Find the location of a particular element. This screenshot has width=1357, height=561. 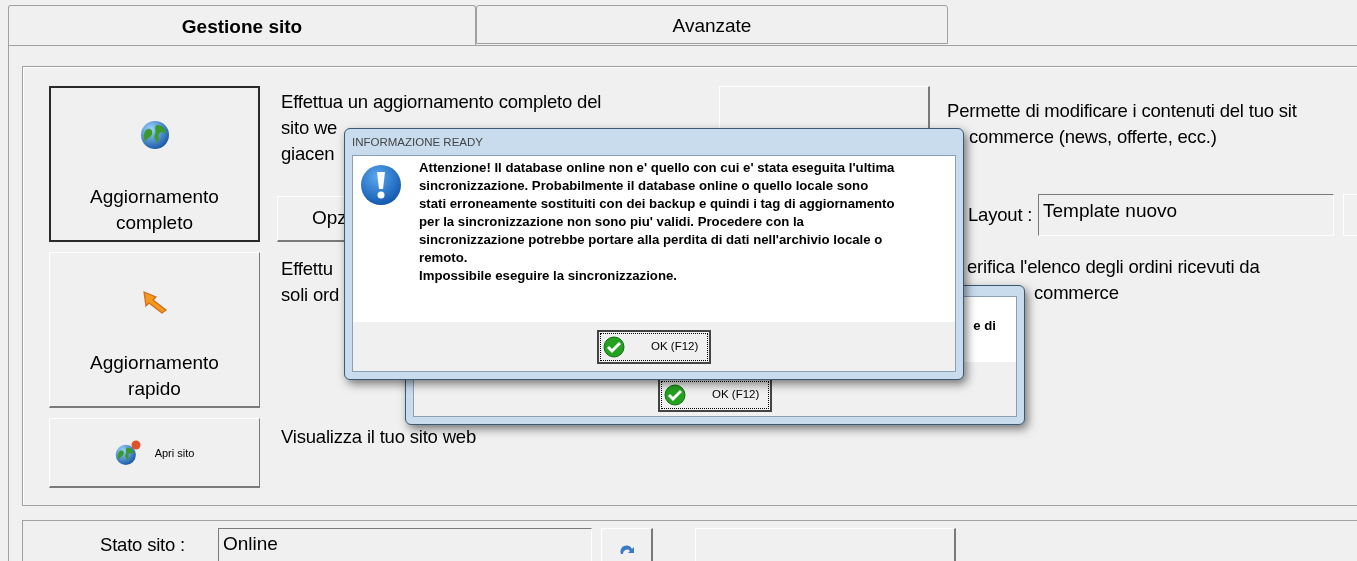

refresh-icon is located at coordinates (626, 550).